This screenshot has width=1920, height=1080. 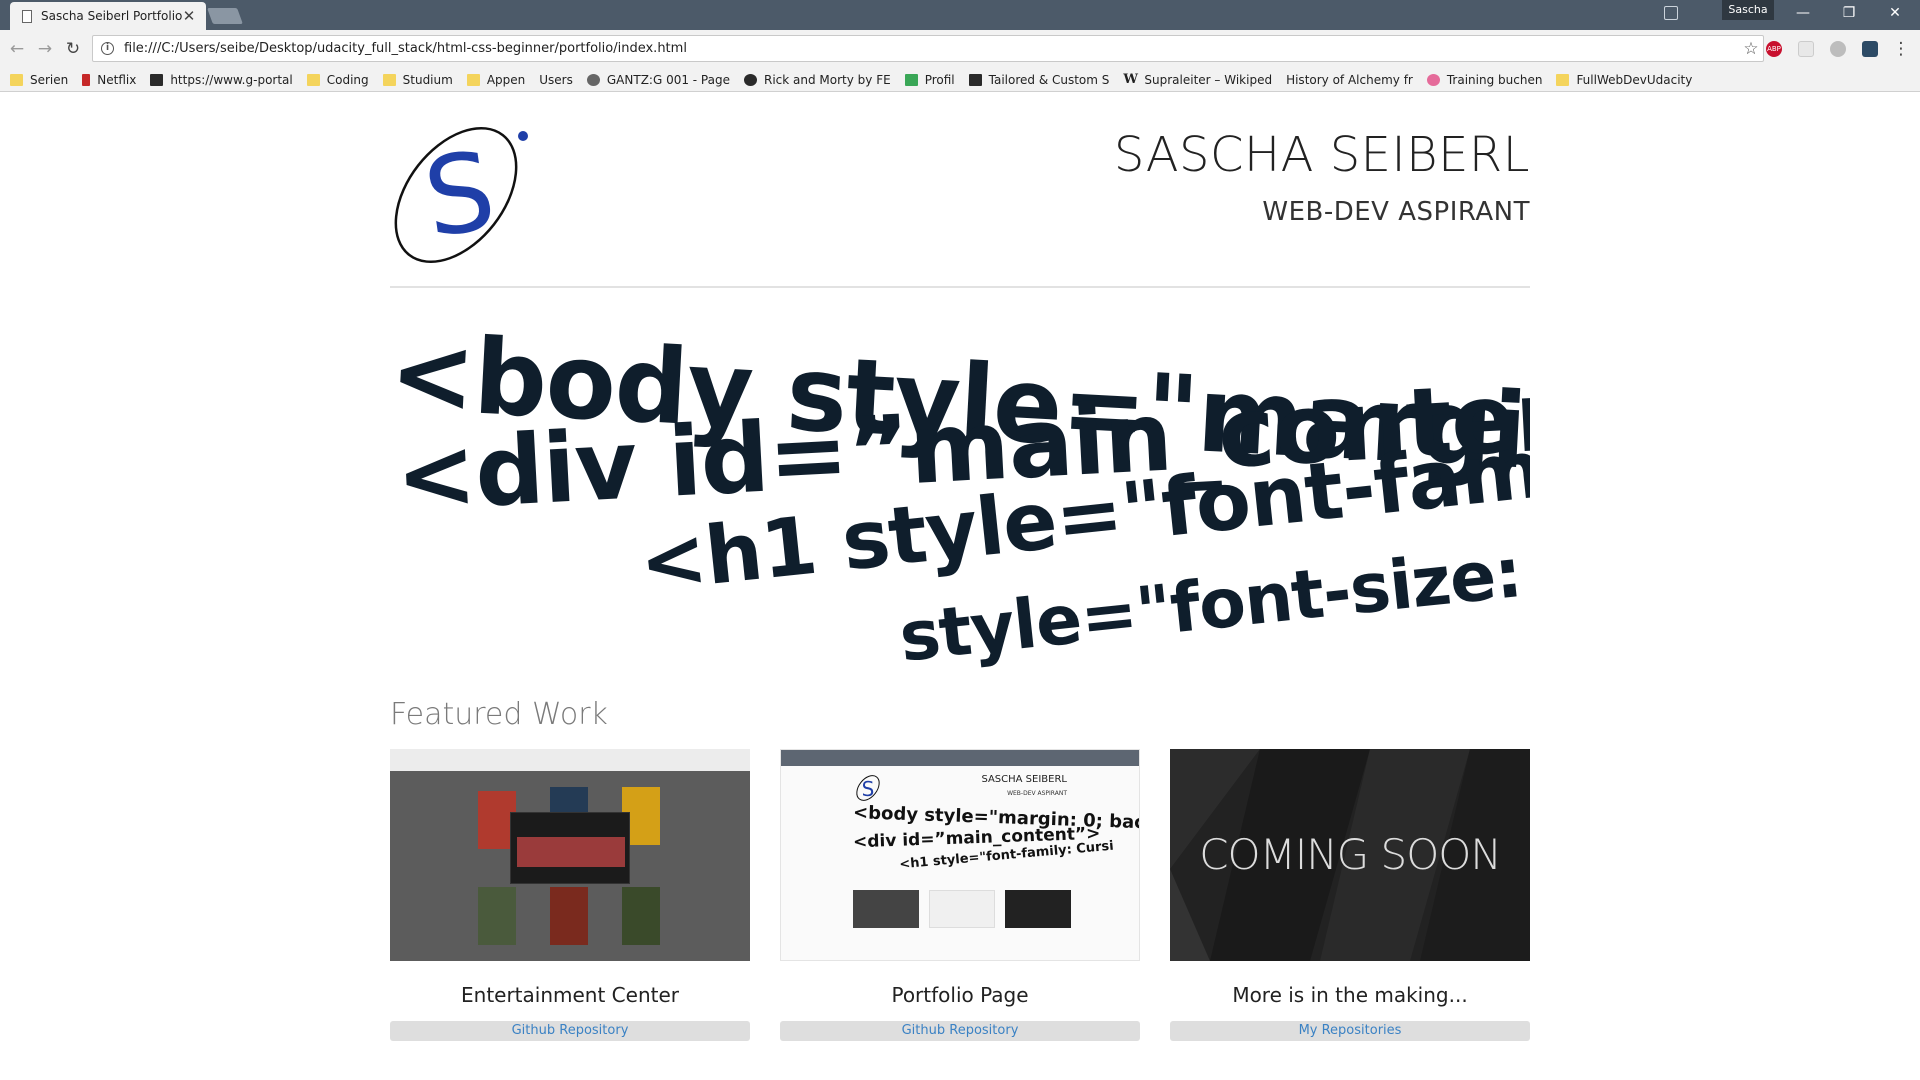 I want to click on bookmark-item: GANTZ:G 001 - Page, so click(x=658, y=80).